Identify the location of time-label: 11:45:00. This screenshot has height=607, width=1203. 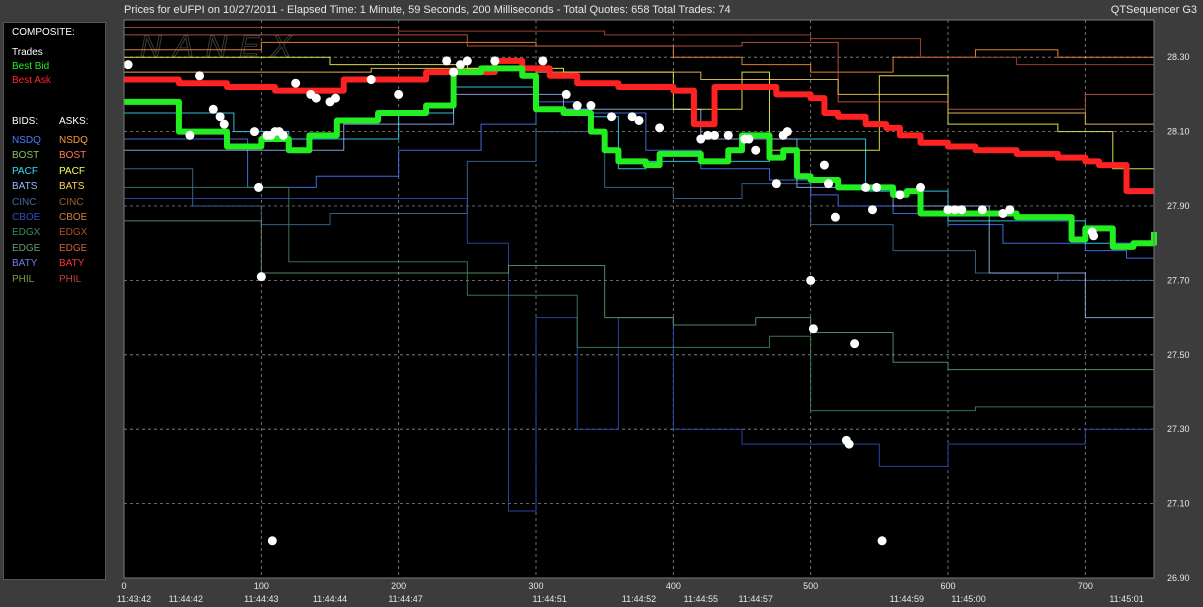
(968, 599).